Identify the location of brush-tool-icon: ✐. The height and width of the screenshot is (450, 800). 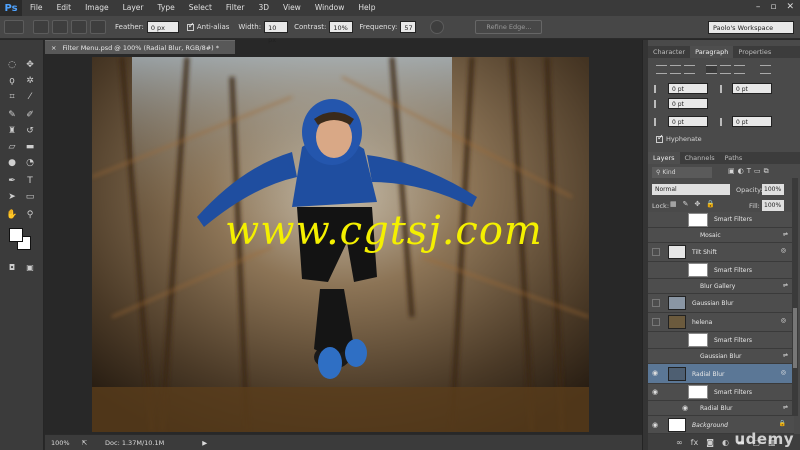
(30, 115).